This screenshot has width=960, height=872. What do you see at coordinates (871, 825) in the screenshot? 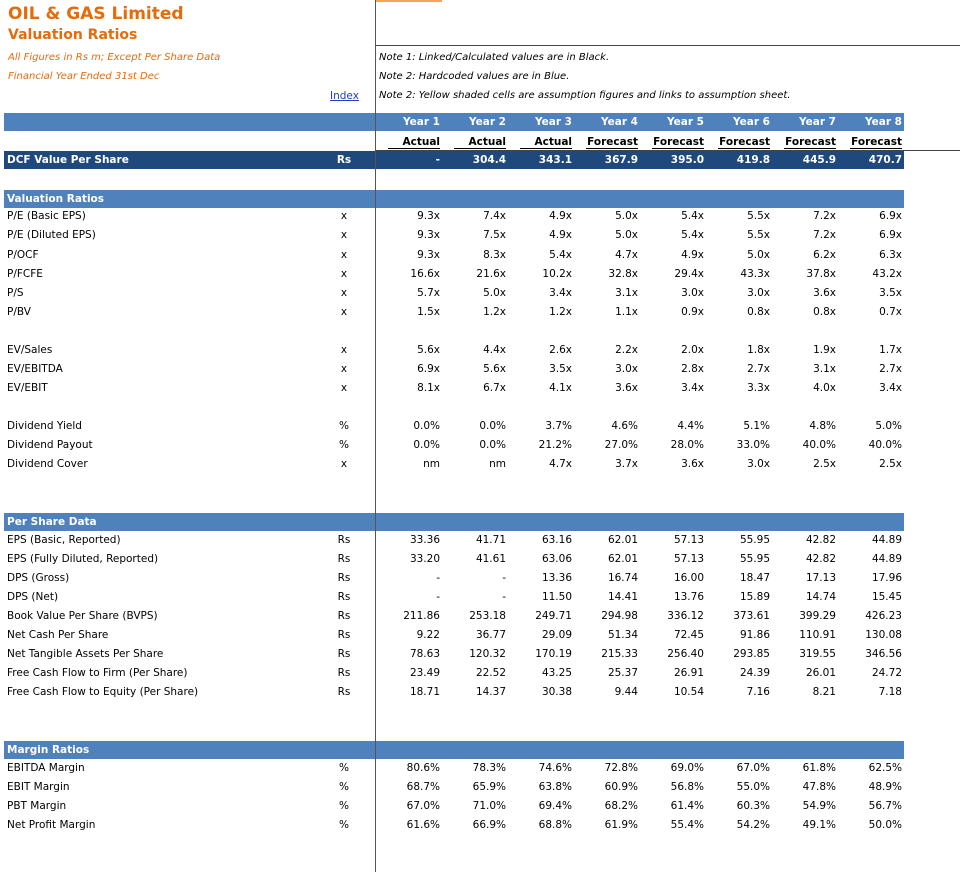
I see `value-cell: 50.0%` at bounding box center [871, 825].